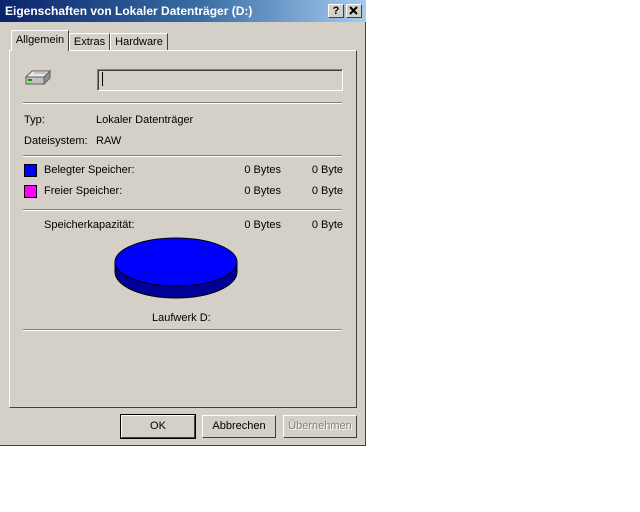 The image size is (640, 512). I want to click on close-button, so click(354, 11).